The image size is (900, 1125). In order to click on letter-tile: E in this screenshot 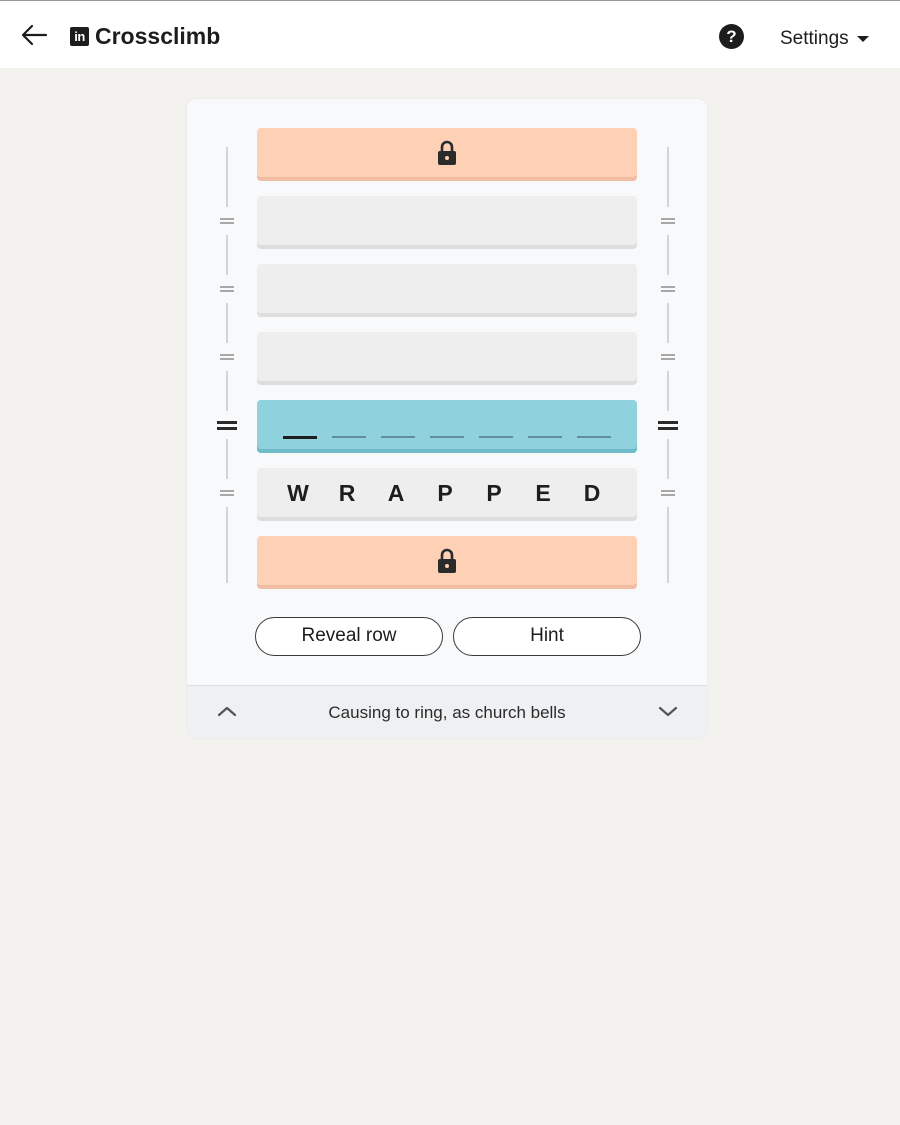, I will do `click(543, 493)`.